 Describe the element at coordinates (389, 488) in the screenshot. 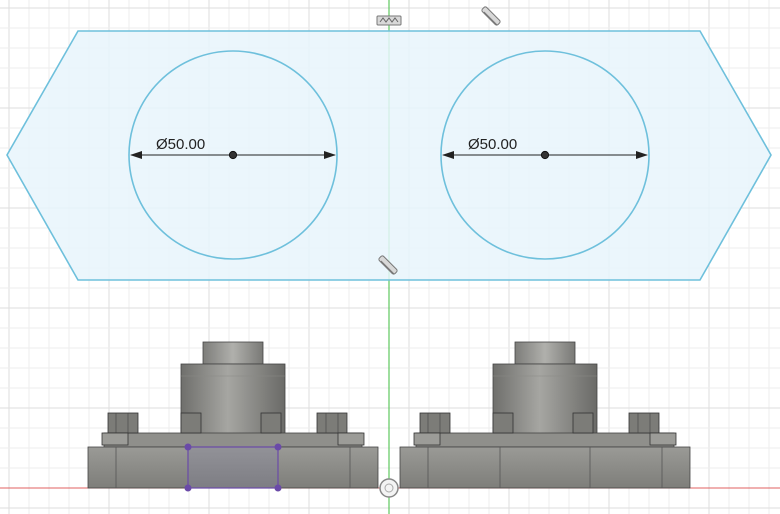

I see `origin-icon` at that location.